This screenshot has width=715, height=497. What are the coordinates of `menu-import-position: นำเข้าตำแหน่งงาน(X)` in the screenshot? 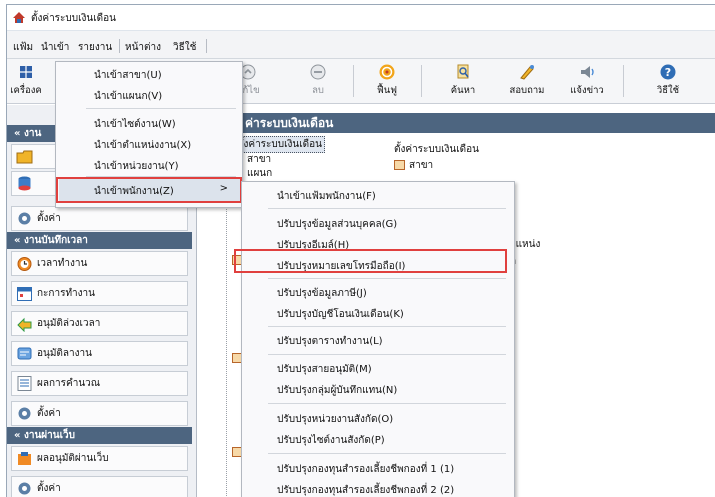 It's located at (142, 145).